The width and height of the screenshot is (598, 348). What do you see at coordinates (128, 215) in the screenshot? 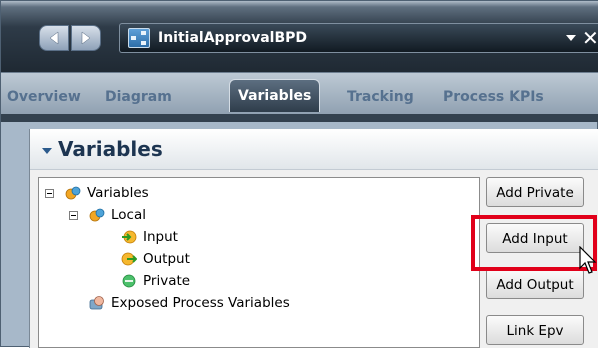
I see `tree-item-label: Local` at bounding box center [128, 215].